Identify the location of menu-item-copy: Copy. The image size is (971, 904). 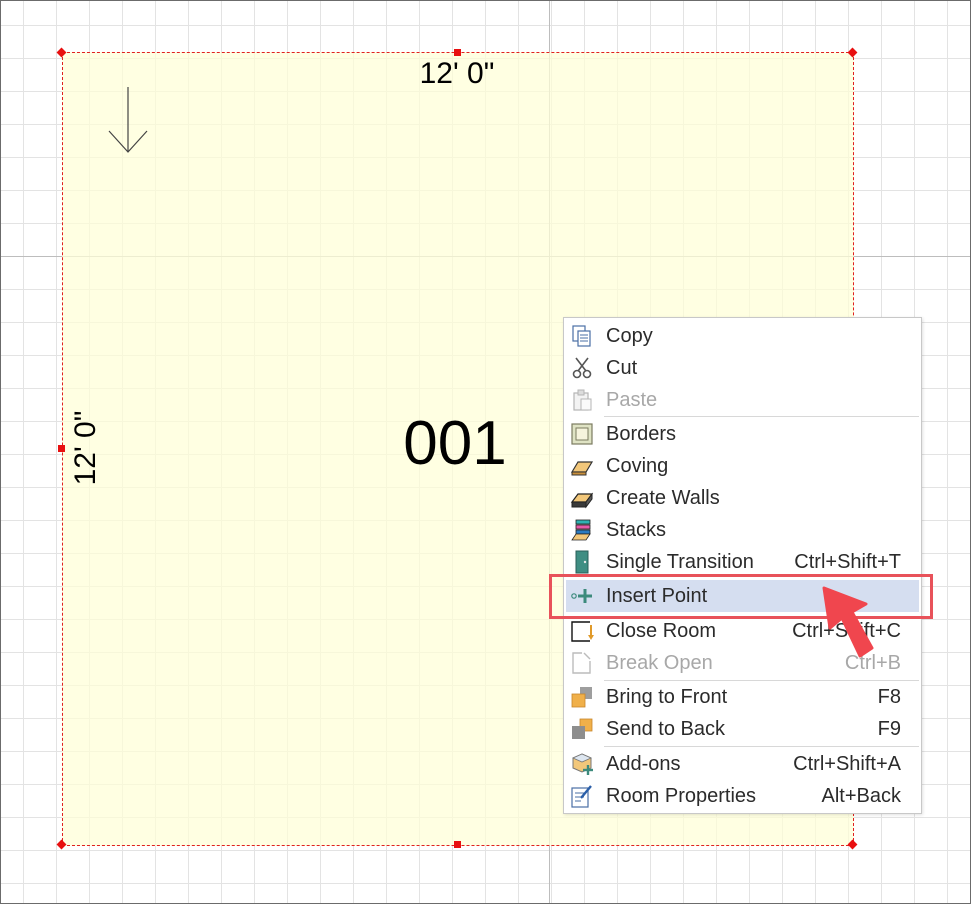
(742, 336).